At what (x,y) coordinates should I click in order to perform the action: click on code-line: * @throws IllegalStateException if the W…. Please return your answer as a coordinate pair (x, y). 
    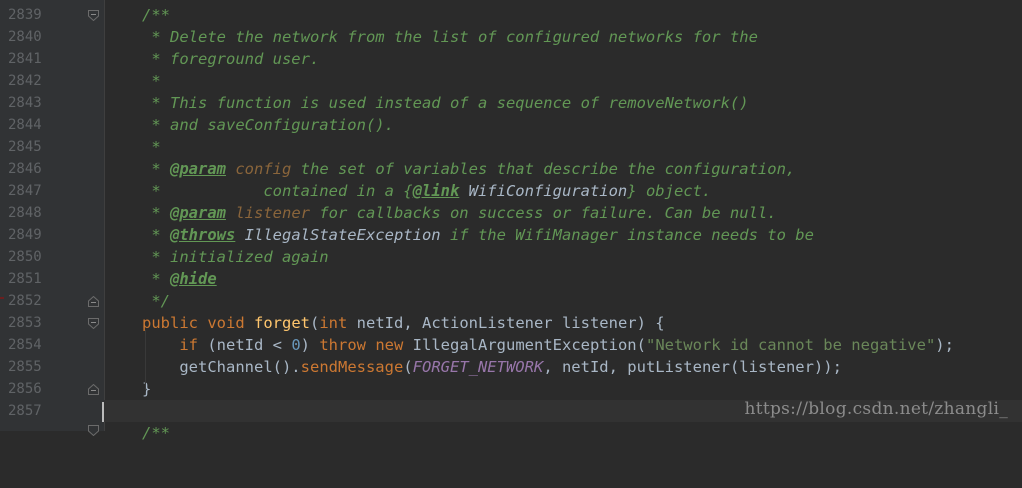
    Looking at the image, I should click on (563, 235).